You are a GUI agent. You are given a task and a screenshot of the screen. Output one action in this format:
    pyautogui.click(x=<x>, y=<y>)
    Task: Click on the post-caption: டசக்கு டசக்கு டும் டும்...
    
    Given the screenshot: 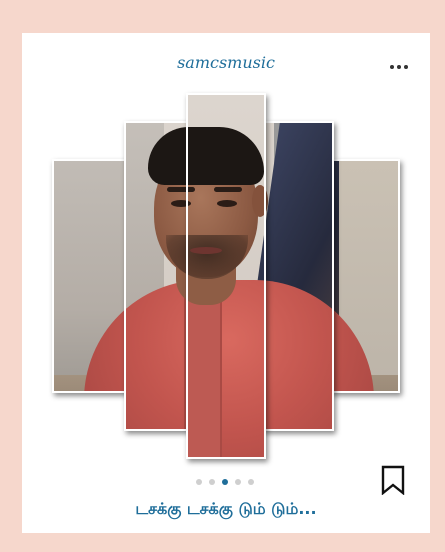 What is the action you would take?
    pyautogui.click(x=226, y=508)
    